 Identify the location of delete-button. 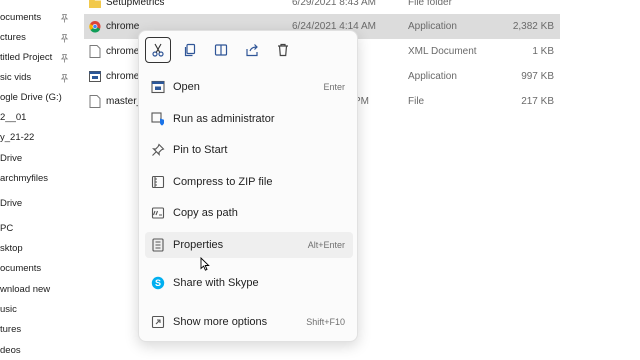
(283, 50).